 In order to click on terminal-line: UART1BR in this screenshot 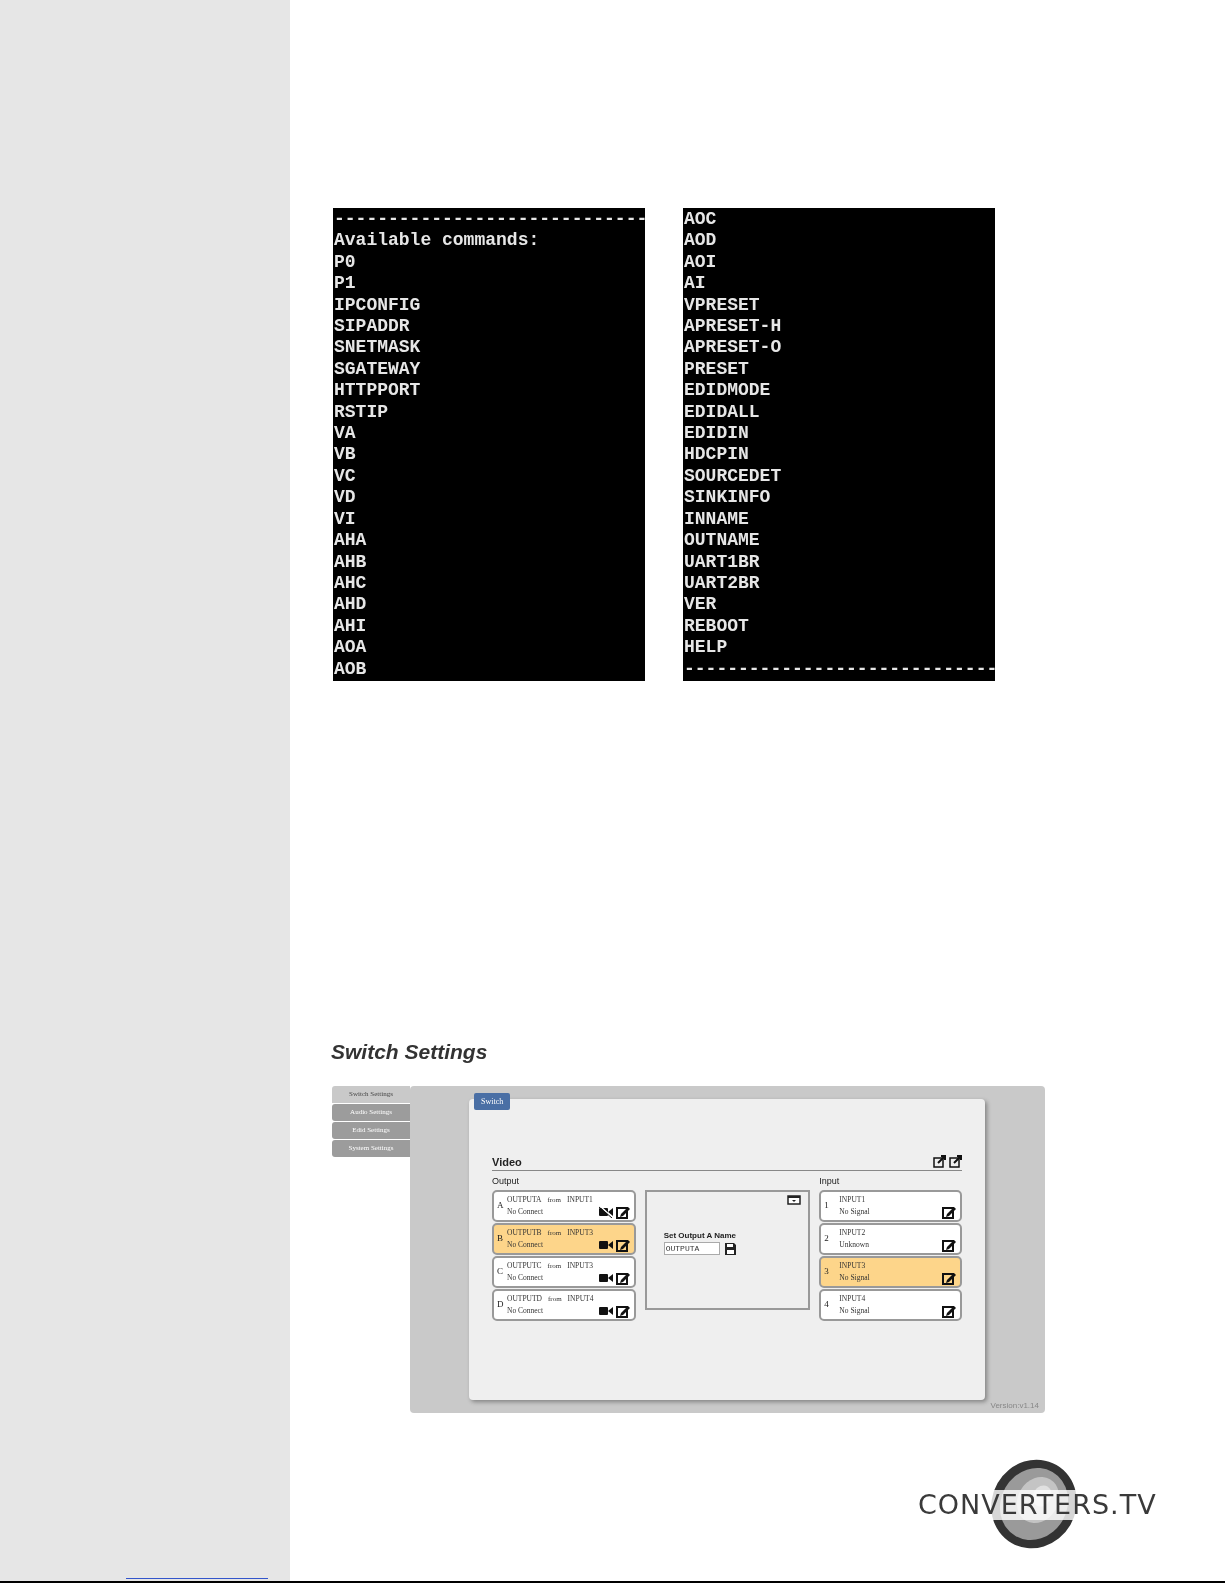, I will do `click(722, 562)`.